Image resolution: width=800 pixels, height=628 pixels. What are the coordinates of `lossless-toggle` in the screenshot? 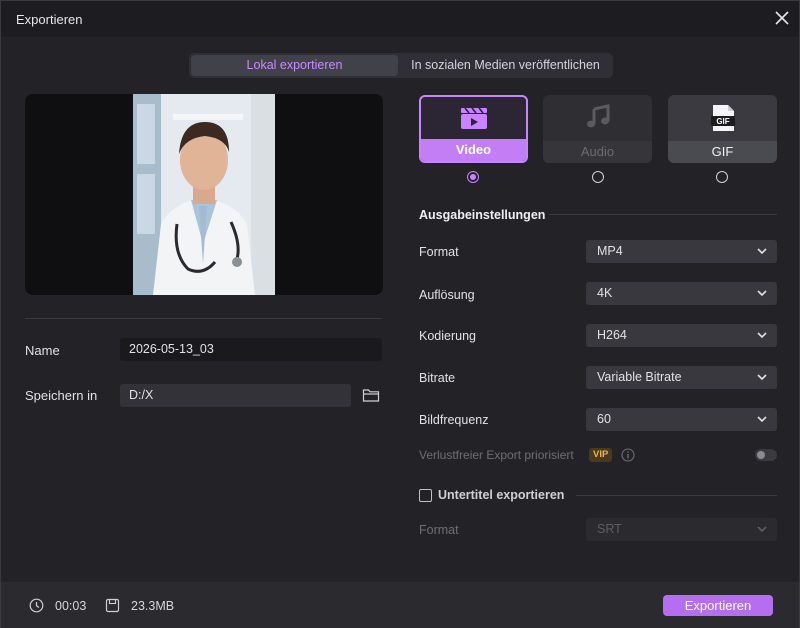 It's located at (766, 455).